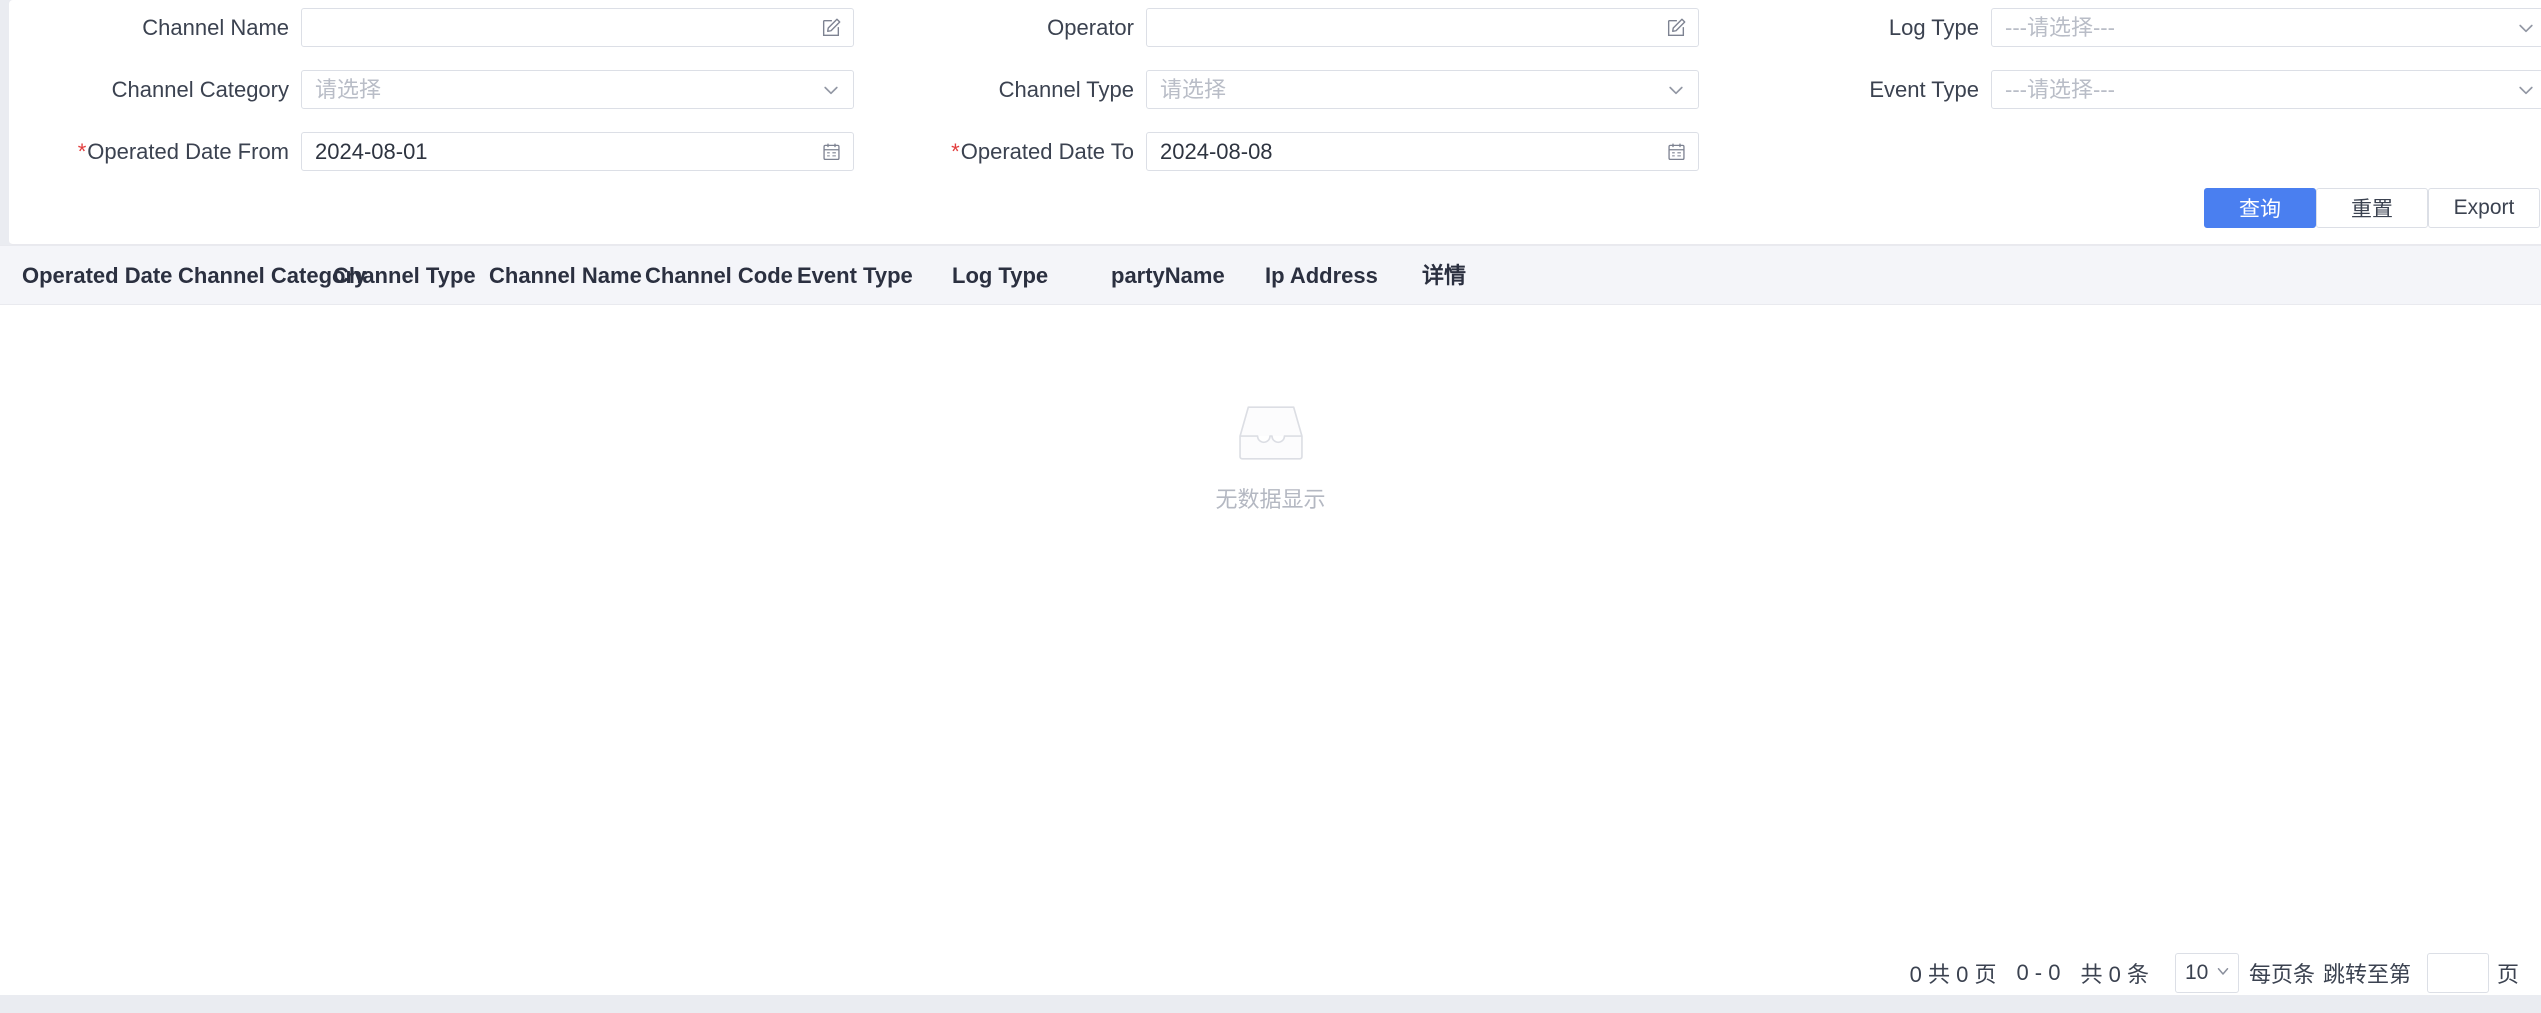  Describe the element at coordinates (1933, 27) in the screenshot. I see `label-text: Log Type` at that location.